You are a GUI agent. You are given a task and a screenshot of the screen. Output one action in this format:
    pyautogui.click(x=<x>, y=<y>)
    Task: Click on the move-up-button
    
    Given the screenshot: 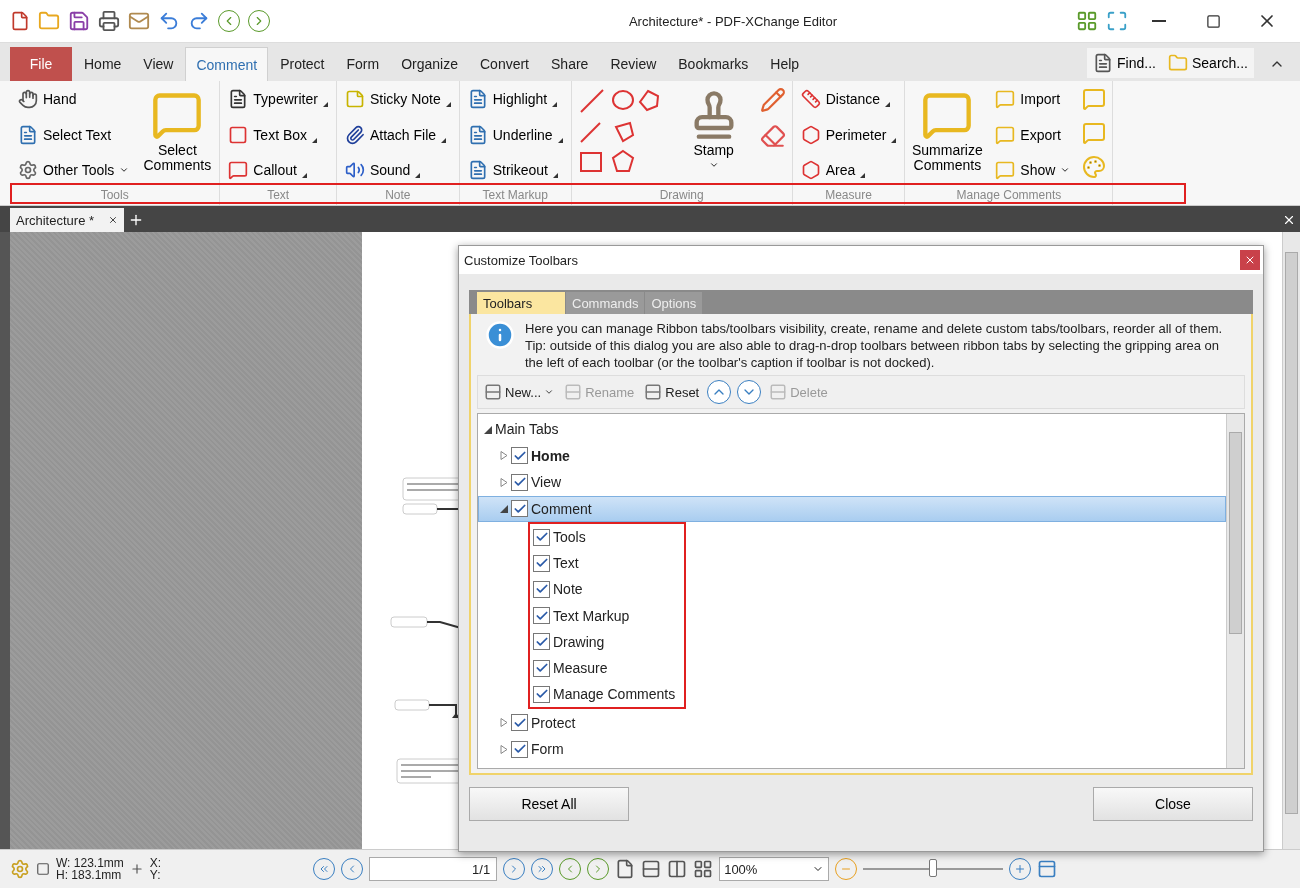 What is the action you would take?
    pyautogui.click(x=719, y=392)
    